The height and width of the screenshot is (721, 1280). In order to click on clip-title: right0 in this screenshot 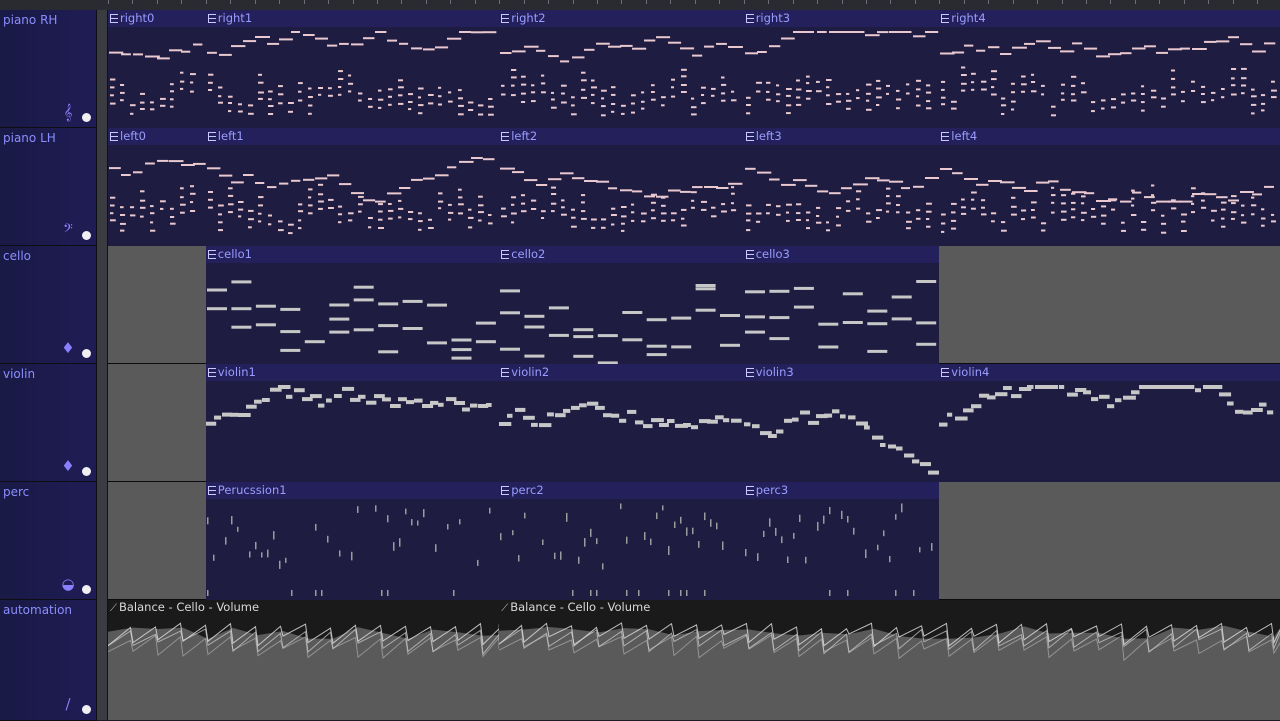, I will do `click(157, 18)`.